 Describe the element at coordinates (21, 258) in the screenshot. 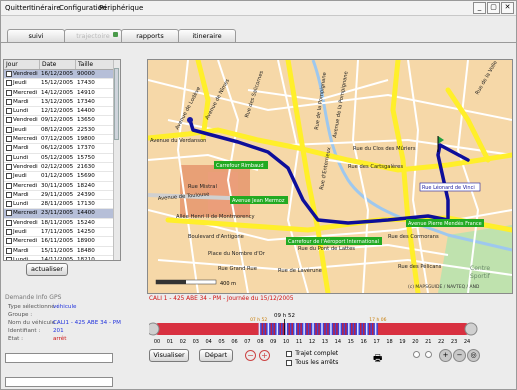

I see `day-text: Lundi` at that location.